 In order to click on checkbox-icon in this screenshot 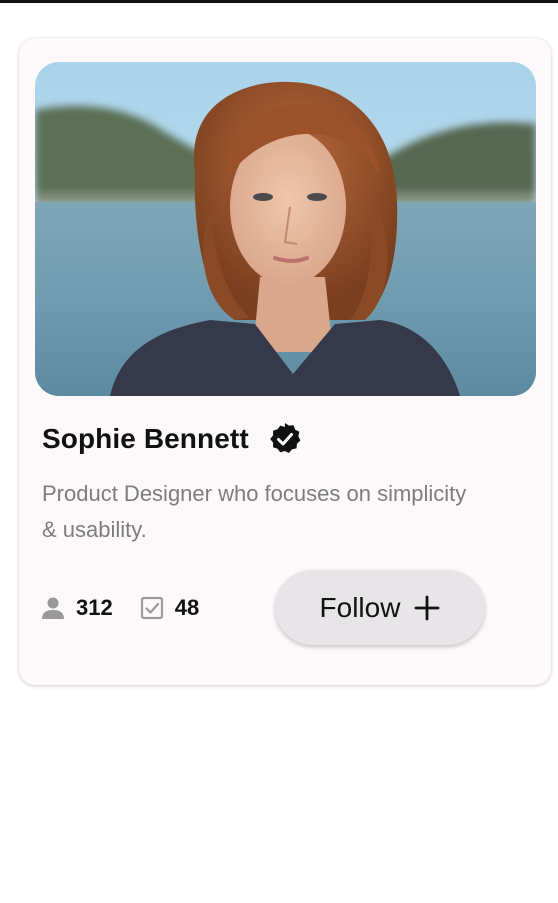, I will do `click(152, 608)`.